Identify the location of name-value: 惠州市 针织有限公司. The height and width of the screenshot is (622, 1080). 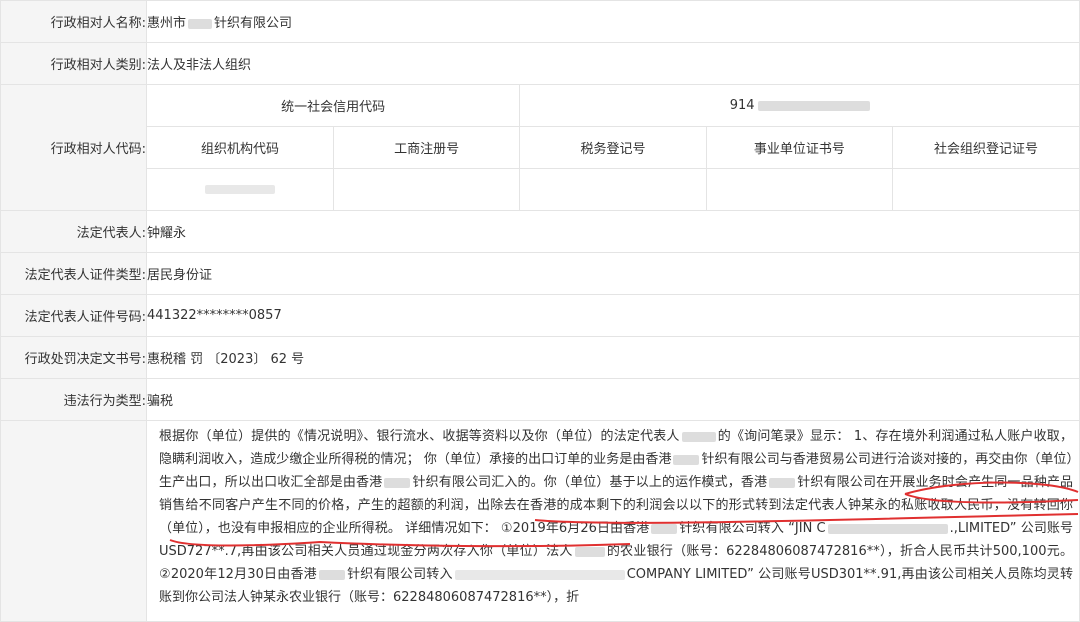
(613, 21).